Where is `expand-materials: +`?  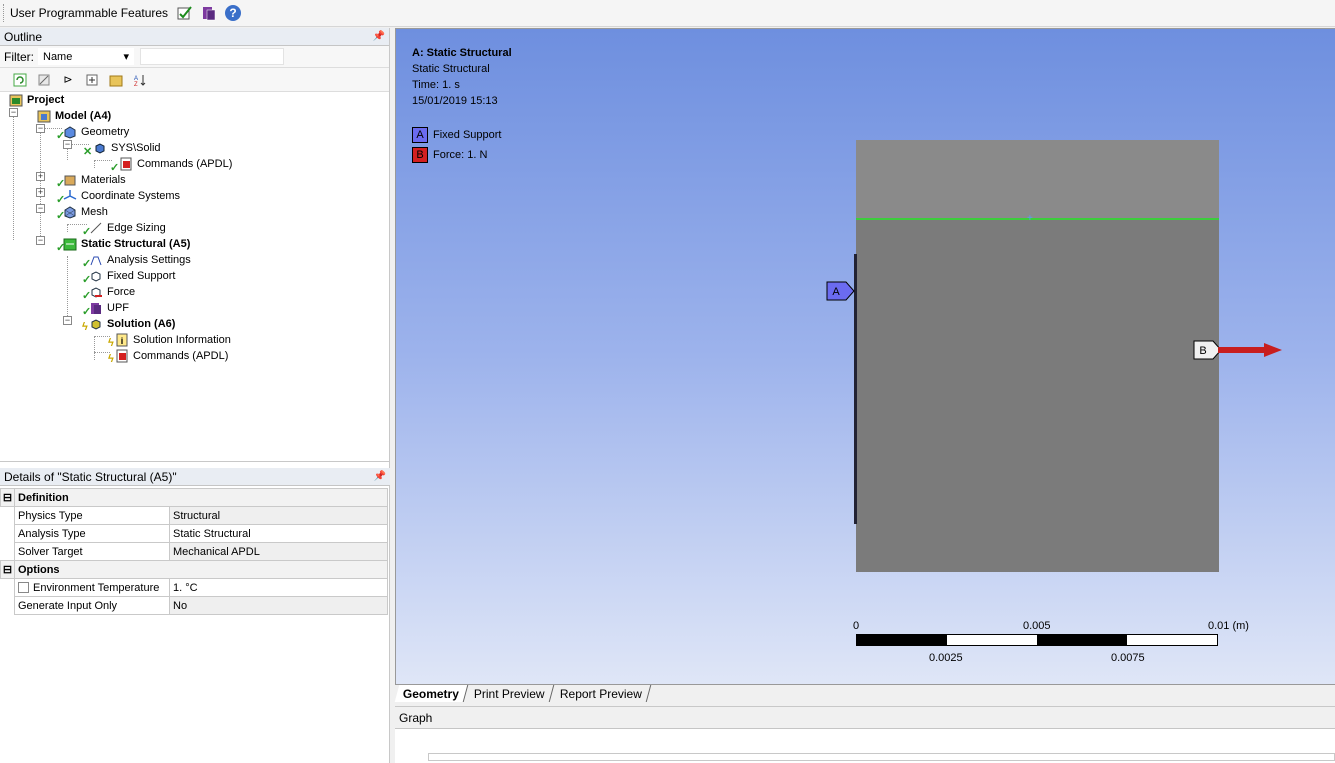 expand-materials: + is located at coordinates (40, 176).